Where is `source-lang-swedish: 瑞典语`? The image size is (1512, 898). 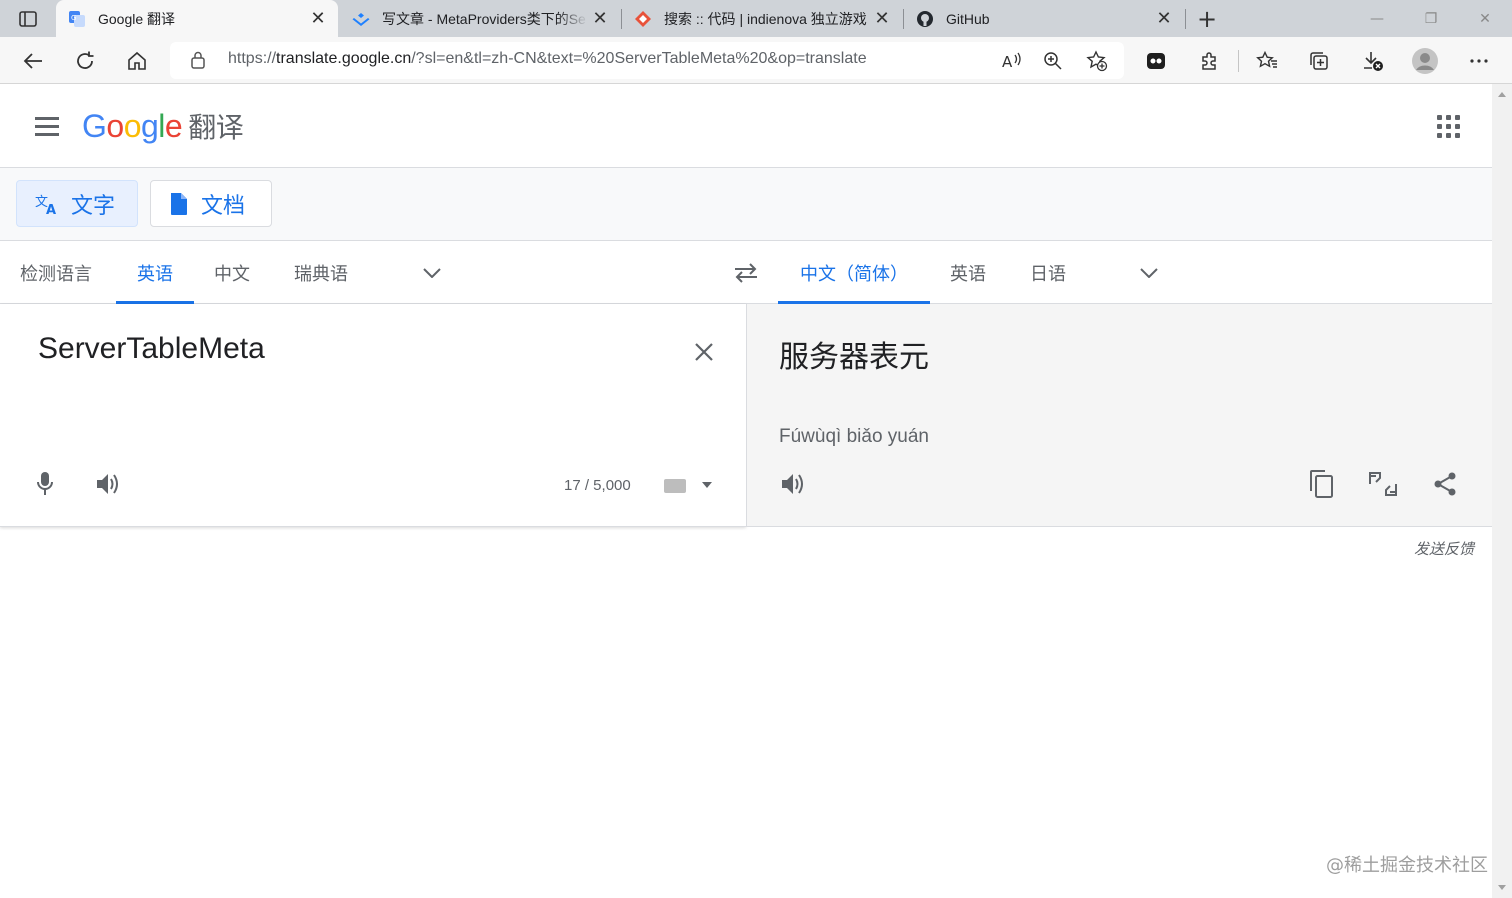
source-lang-swedish: 瑞典语 is located at coordinates (321, 272).